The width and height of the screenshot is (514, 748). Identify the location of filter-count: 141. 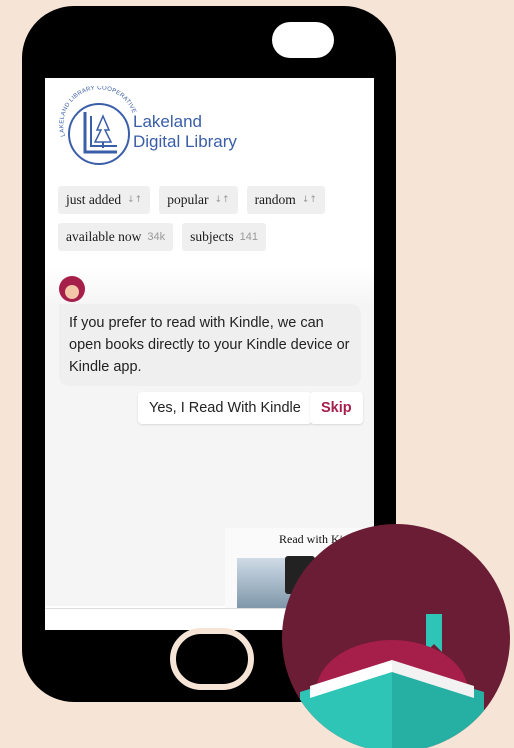
(248, 237).